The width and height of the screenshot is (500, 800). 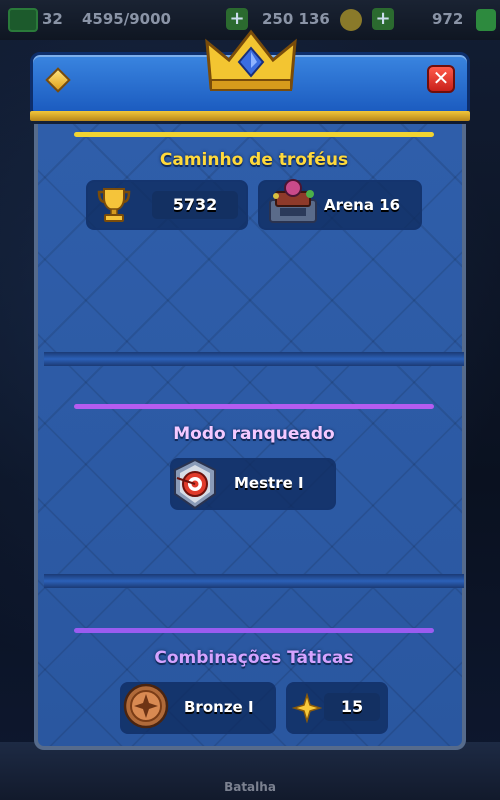 I want to click on tactics-league-pill: Bronze I, so click(x=198, y=708).